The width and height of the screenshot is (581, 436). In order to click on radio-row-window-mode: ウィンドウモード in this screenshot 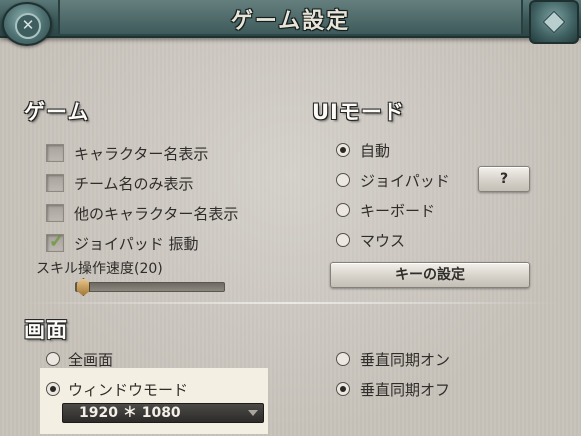, I will do `click(117, 389)`.